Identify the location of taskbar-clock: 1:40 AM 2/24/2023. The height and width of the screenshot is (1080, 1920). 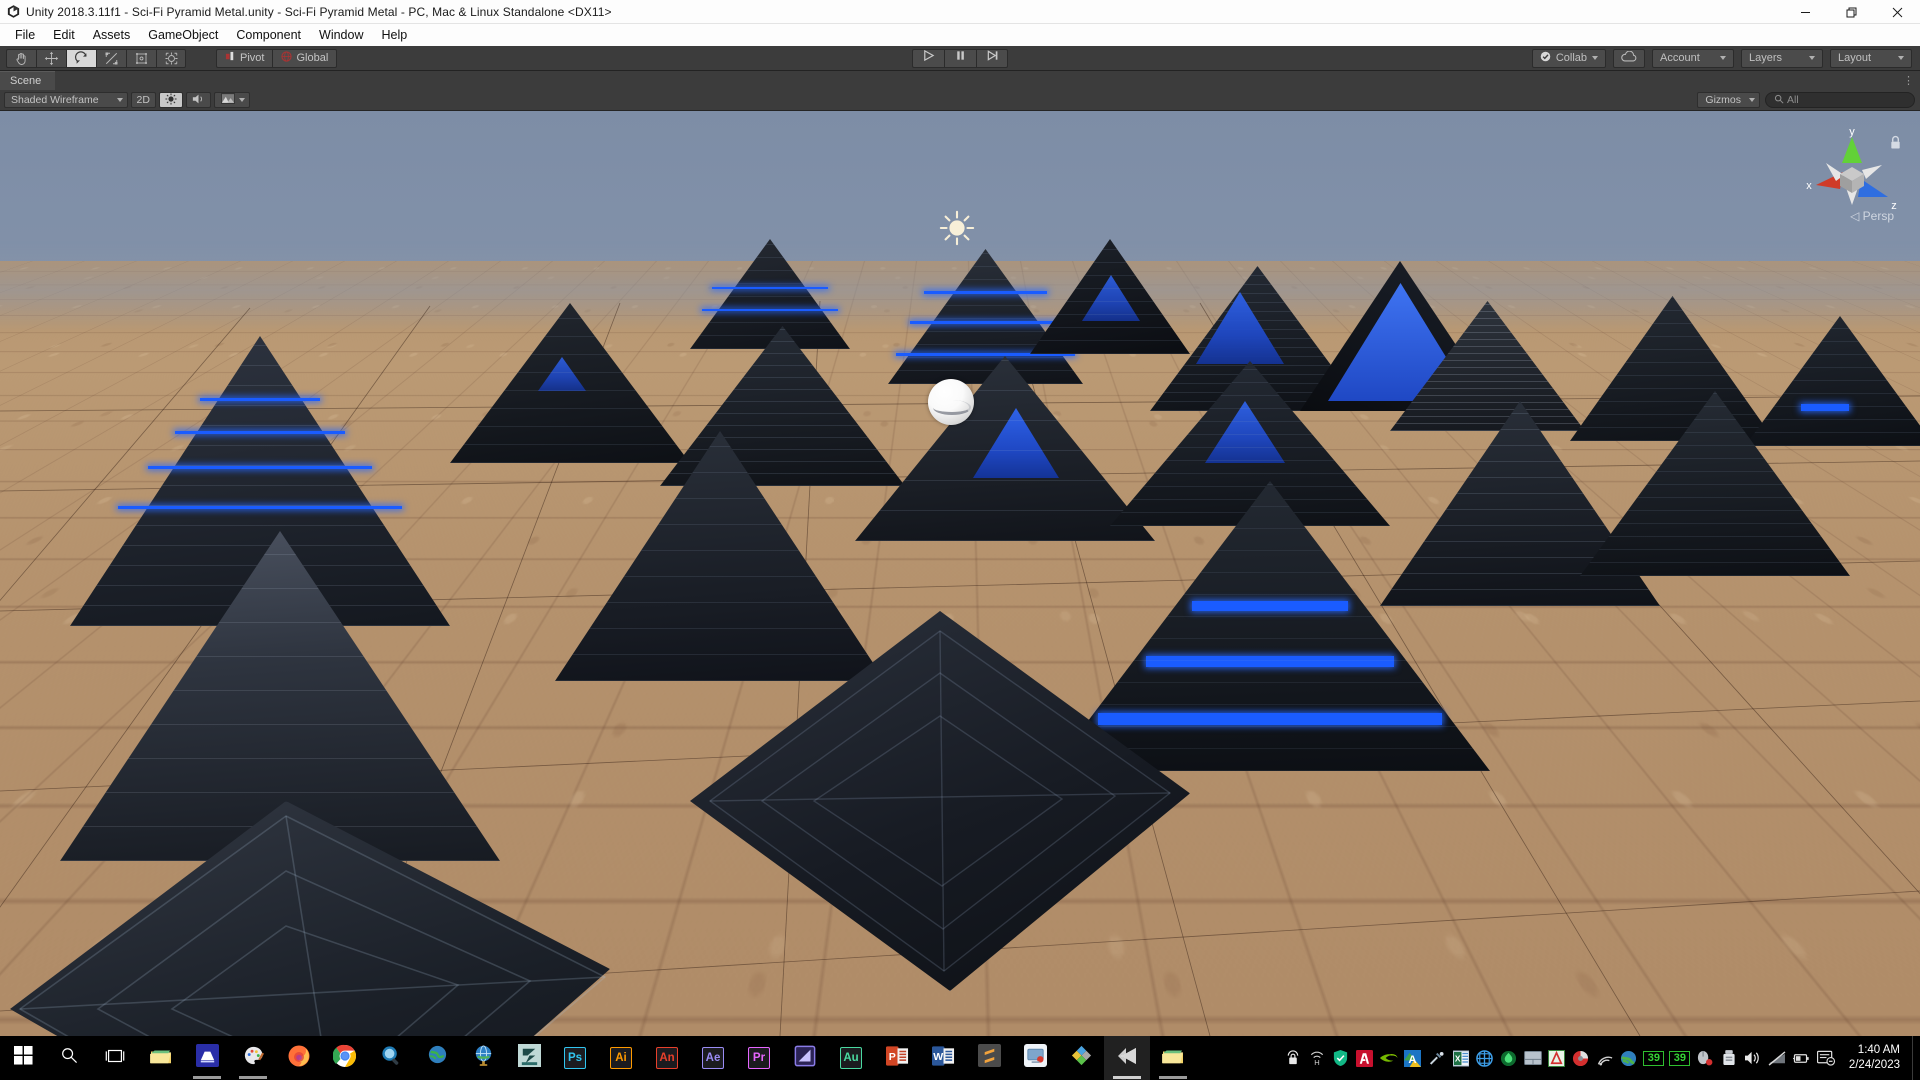
(1876, 1058).